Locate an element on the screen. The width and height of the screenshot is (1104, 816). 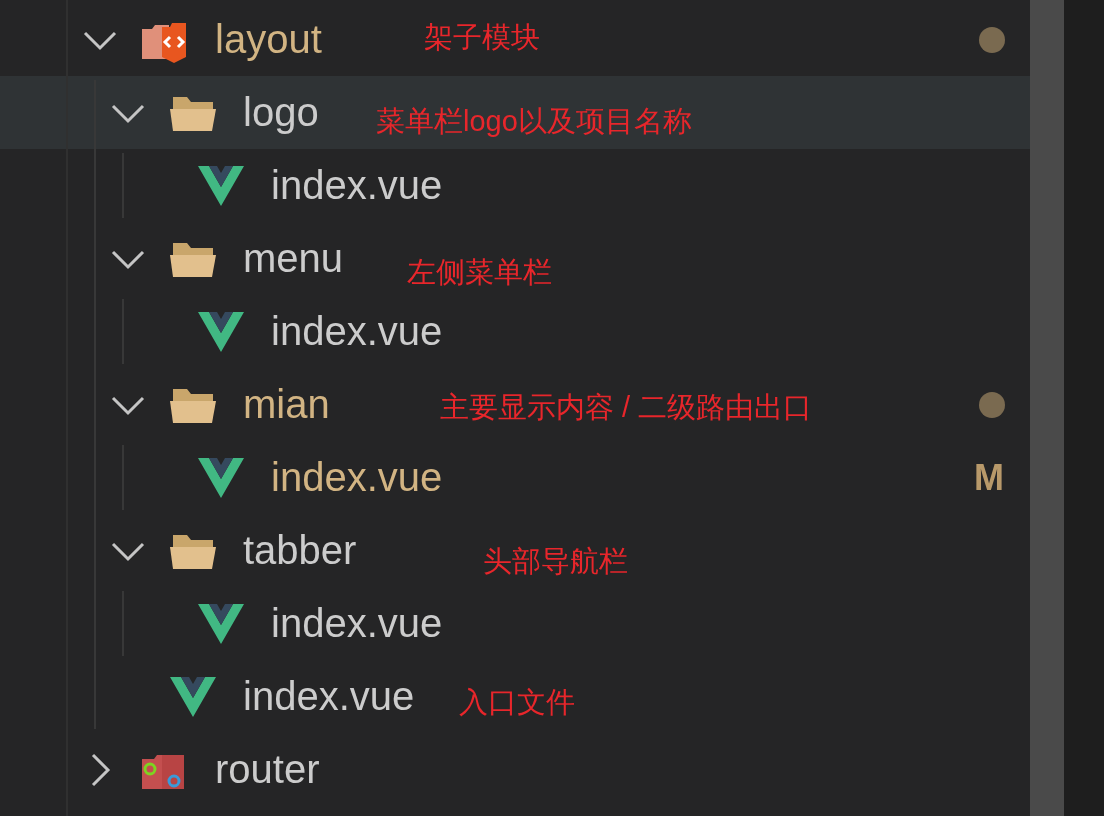
tree-item: menu 左侧菜单栏 is located at coordinates (515, 258).